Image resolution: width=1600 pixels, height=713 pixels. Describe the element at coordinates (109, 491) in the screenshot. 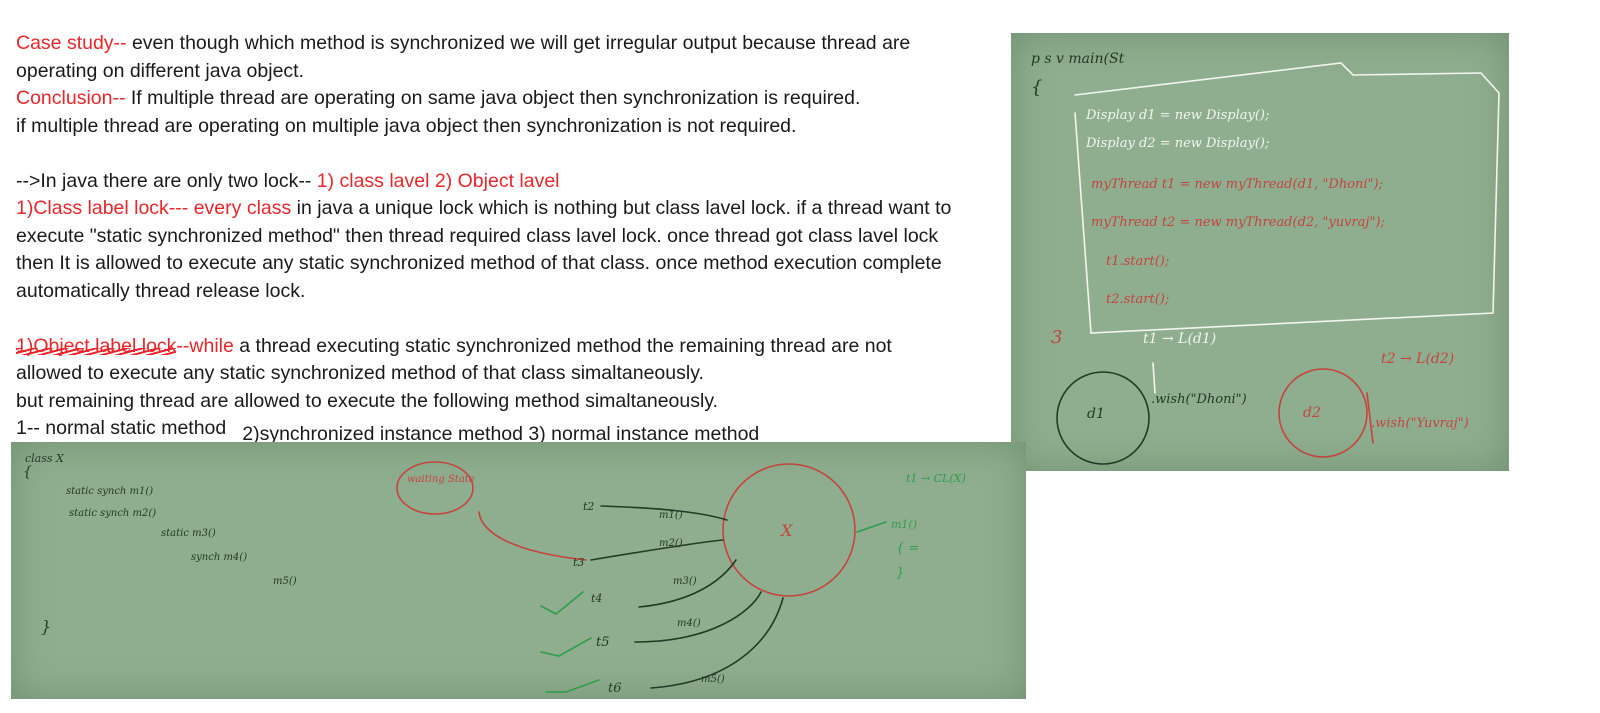

I see `method-row-1: static synch m1()` at that location.